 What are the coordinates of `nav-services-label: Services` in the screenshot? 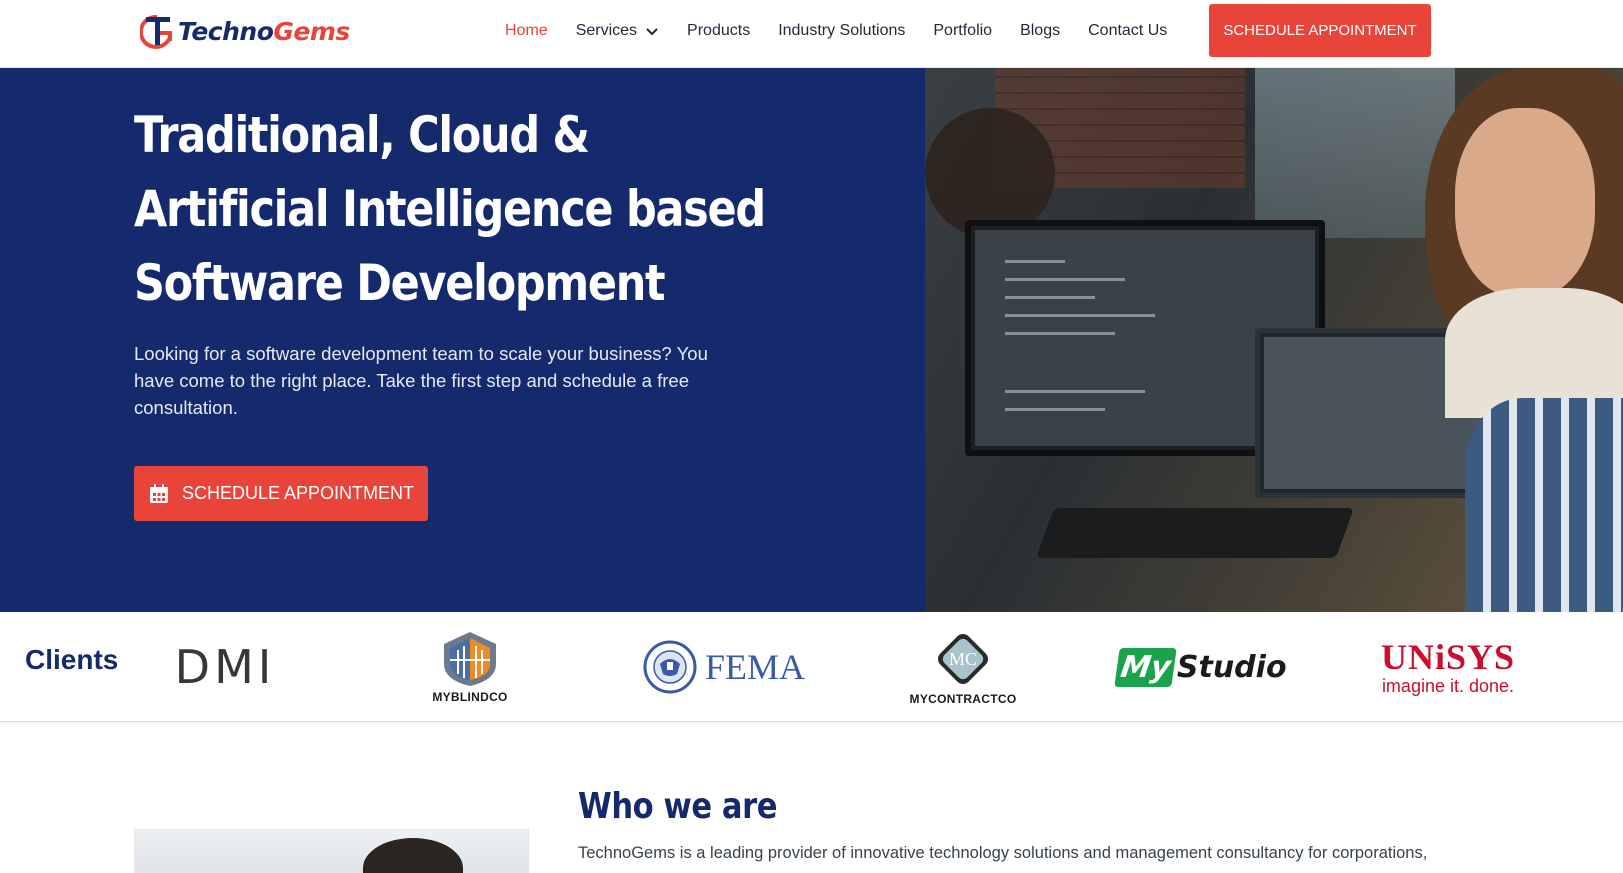 It's located at (606, 30).